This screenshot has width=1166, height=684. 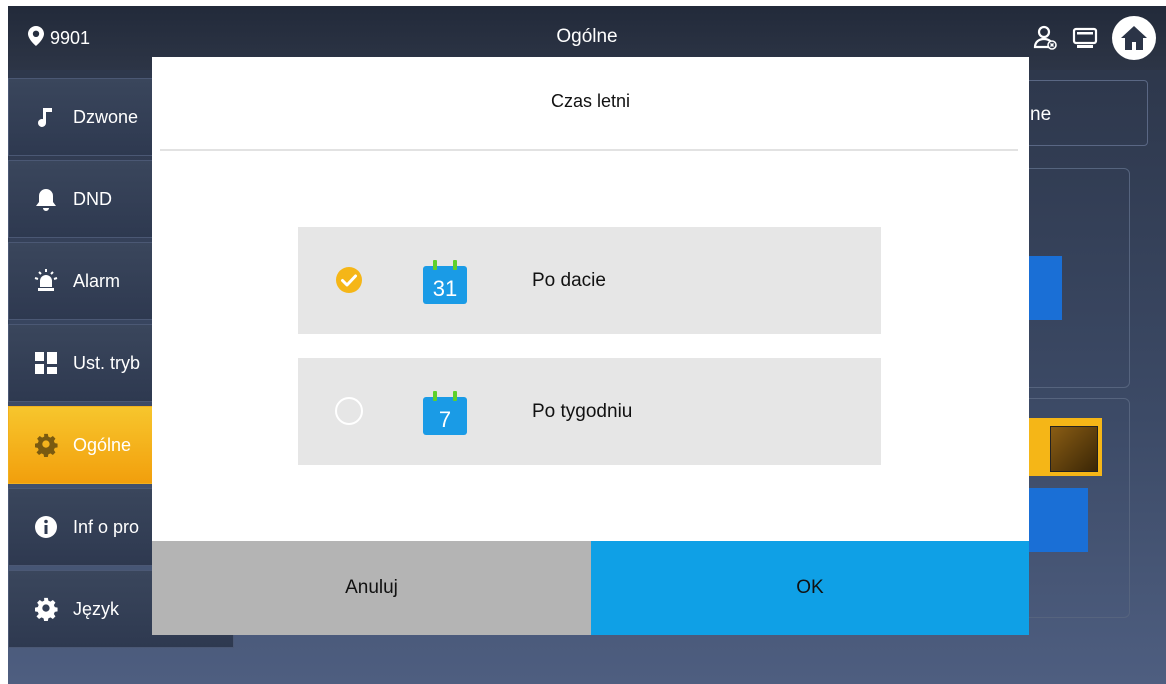 I want to click on option-by-date: 31 Po dacie, so click(x=589, y=280).